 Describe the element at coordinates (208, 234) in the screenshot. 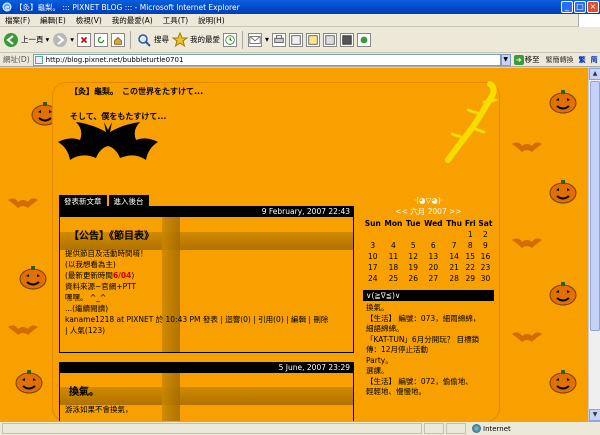

I see `post-title: 【公告】《節目表》` at that location.